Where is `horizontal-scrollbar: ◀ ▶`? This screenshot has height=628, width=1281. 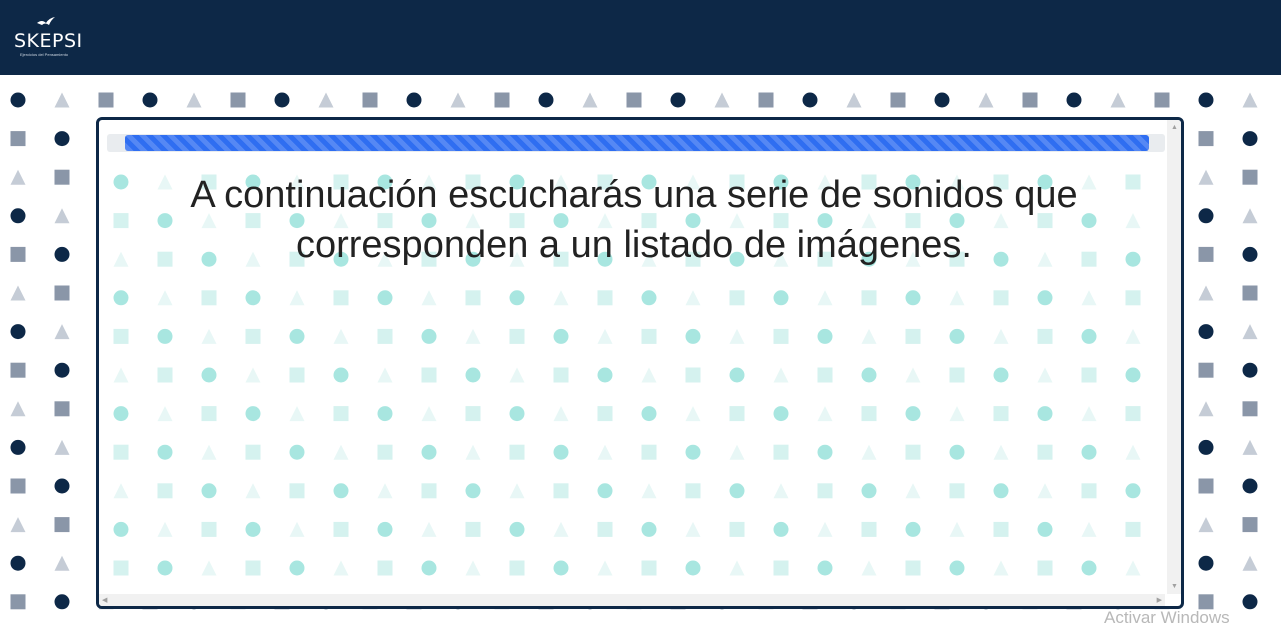
horizontal-scrollbar: ◀ ▶ is located at coordinates (632, 600).